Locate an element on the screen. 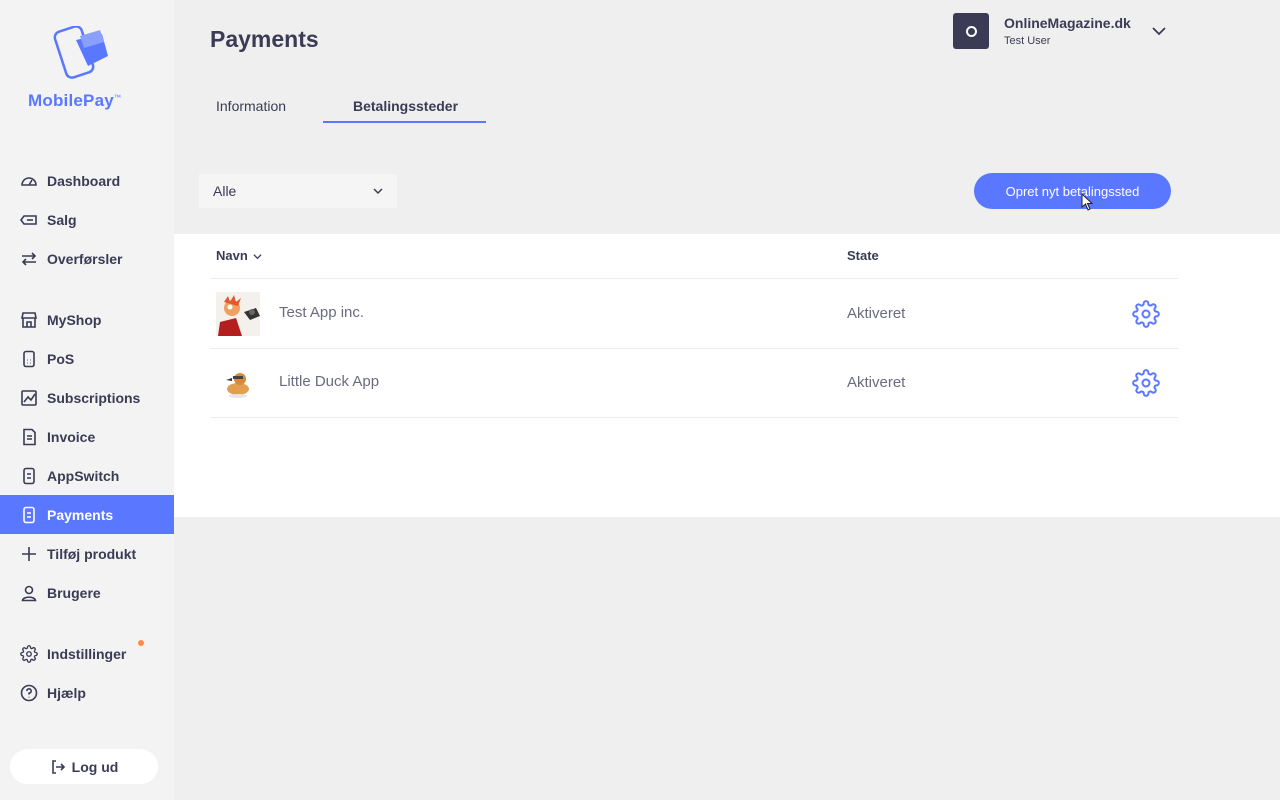 The width and height of the screenshot is (1280, 800). sidebar-item-pos: PoS is located at coordinates (87, 358).